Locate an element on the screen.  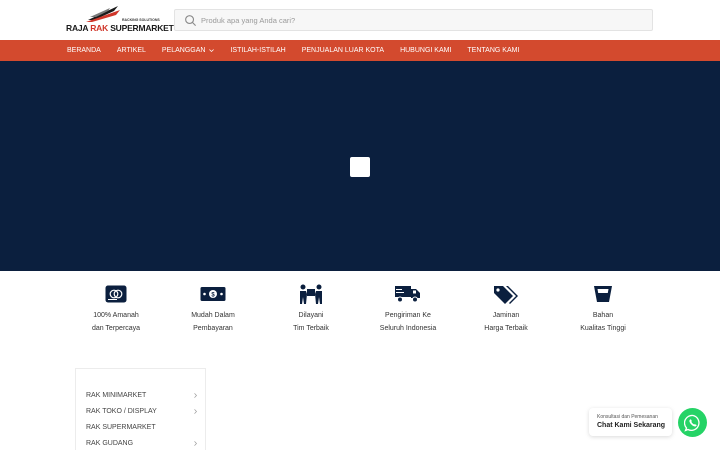
feature-line2: Tim Terbaik is located at coordinates (311, 328).